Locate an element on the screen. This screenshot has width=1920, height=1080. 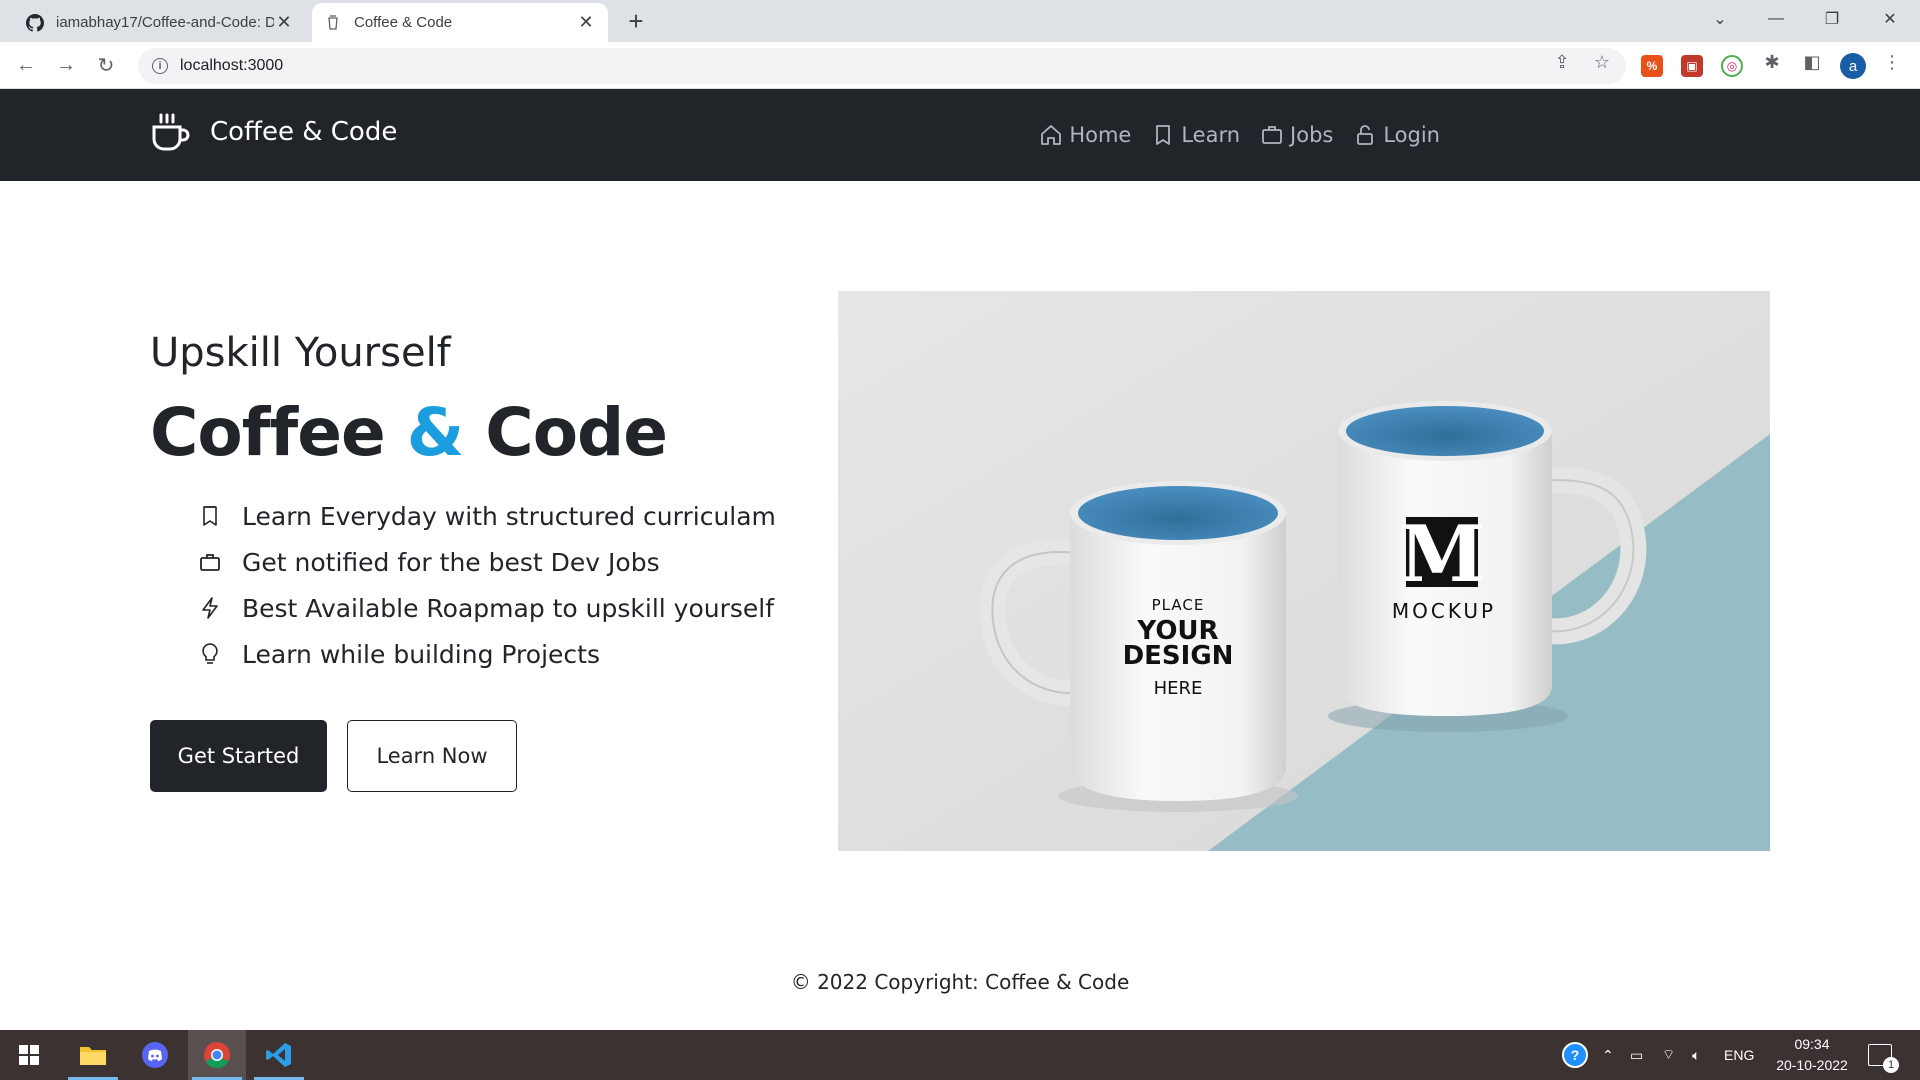
windows-taskbar: ? ⌃ ▭ ⌔ 🔈︎ ENG 09:34 20-10-2022 1 is located at coordinates (960, 1055).